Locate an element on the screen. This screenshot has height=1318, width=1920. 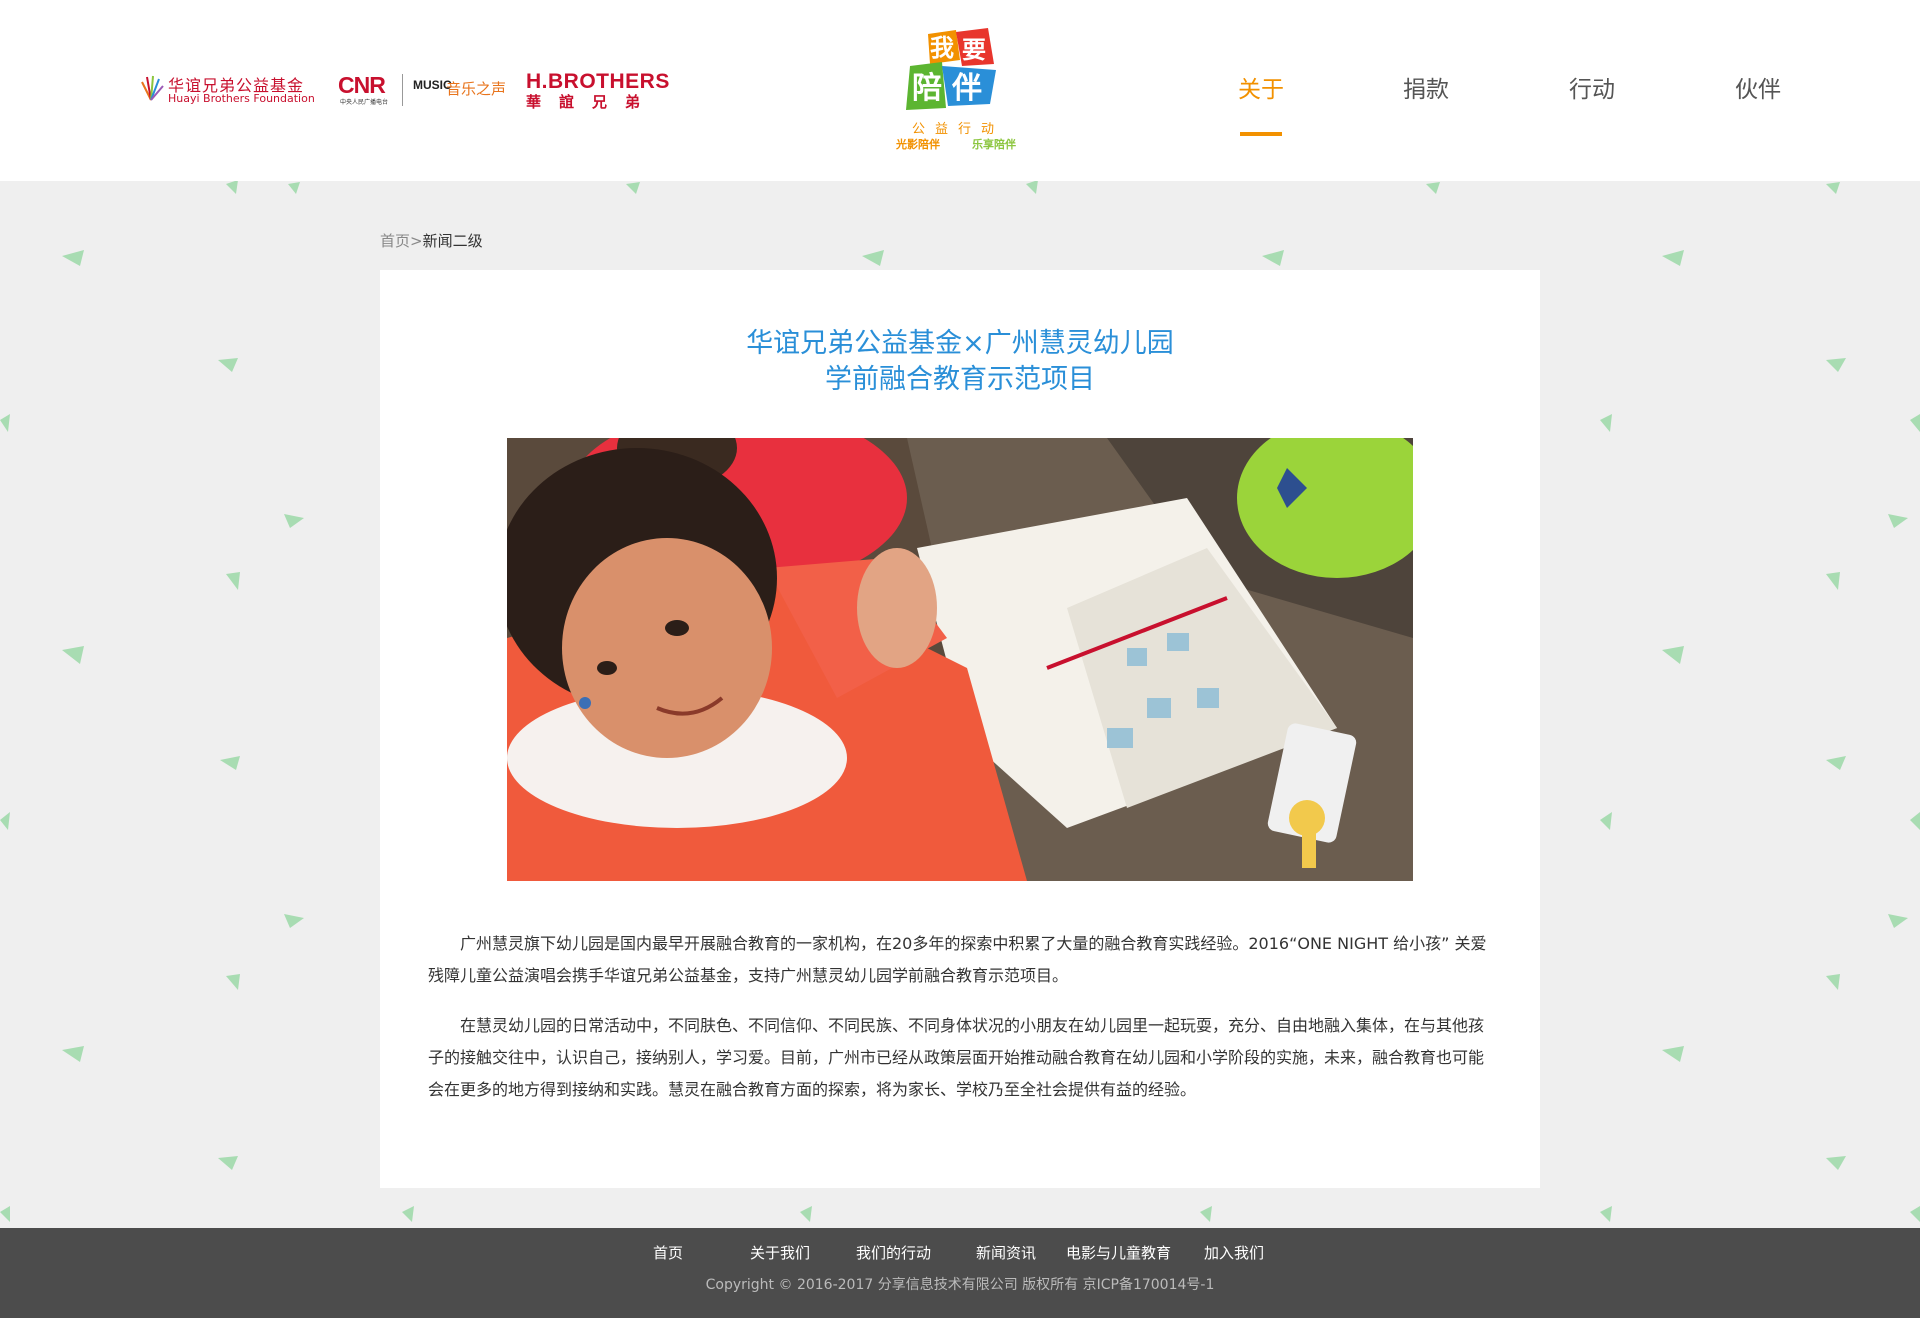
footer-link-actions: 我们的行动 is located at coordinates (893, 1252).